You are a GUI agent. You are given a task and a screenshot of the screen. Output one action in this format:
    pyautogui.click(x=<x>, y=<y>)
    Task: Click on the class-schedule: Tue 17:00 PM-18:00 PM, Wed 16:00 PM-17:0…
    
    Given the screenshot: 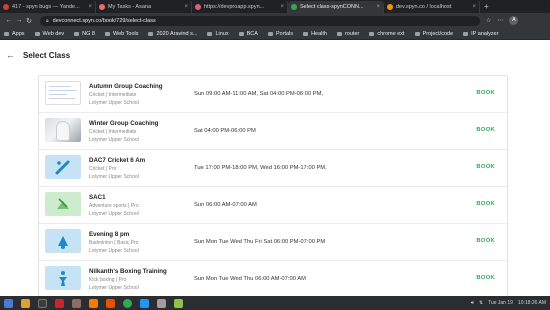 What is the action you would take?
    pyautogui.click(x=260, y=168)
    